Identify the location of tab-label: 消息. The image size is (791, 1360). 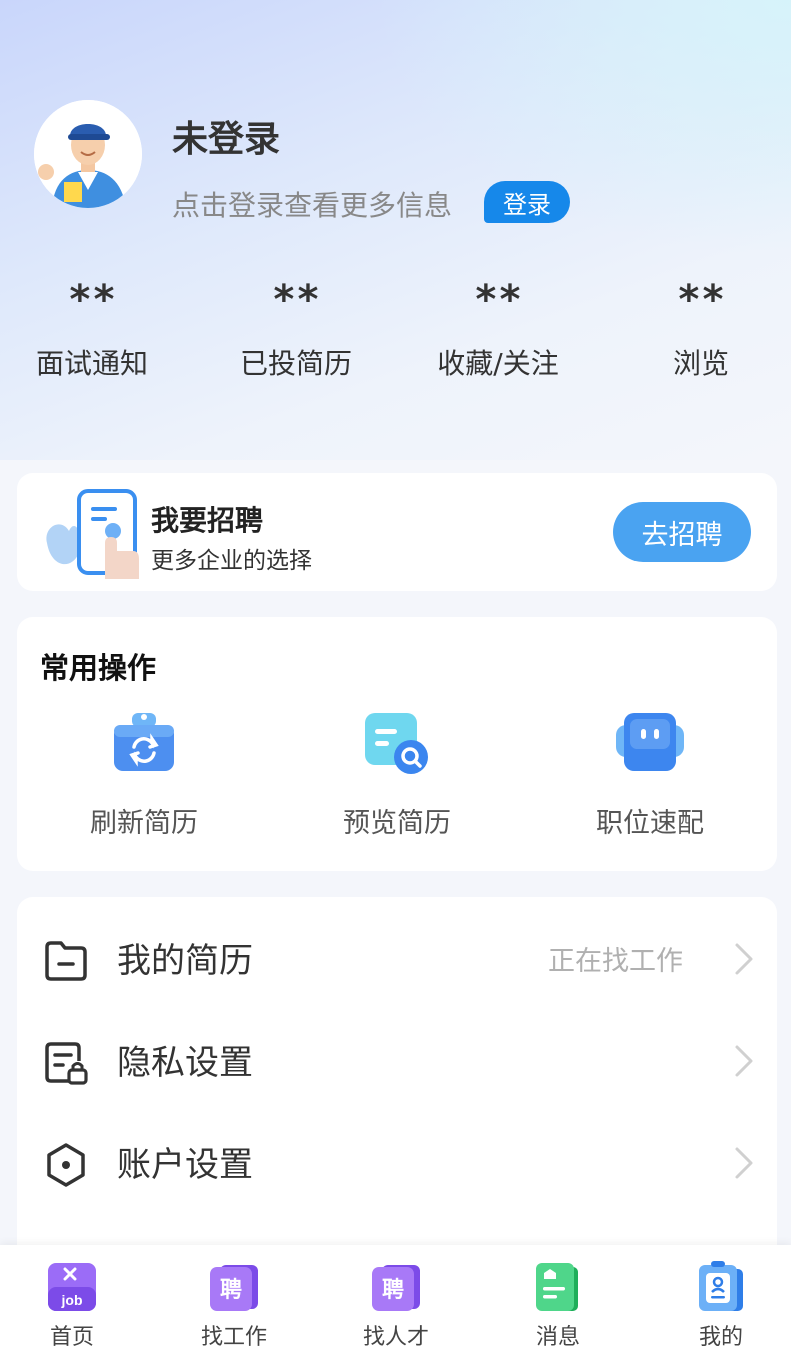
(557, 1337).